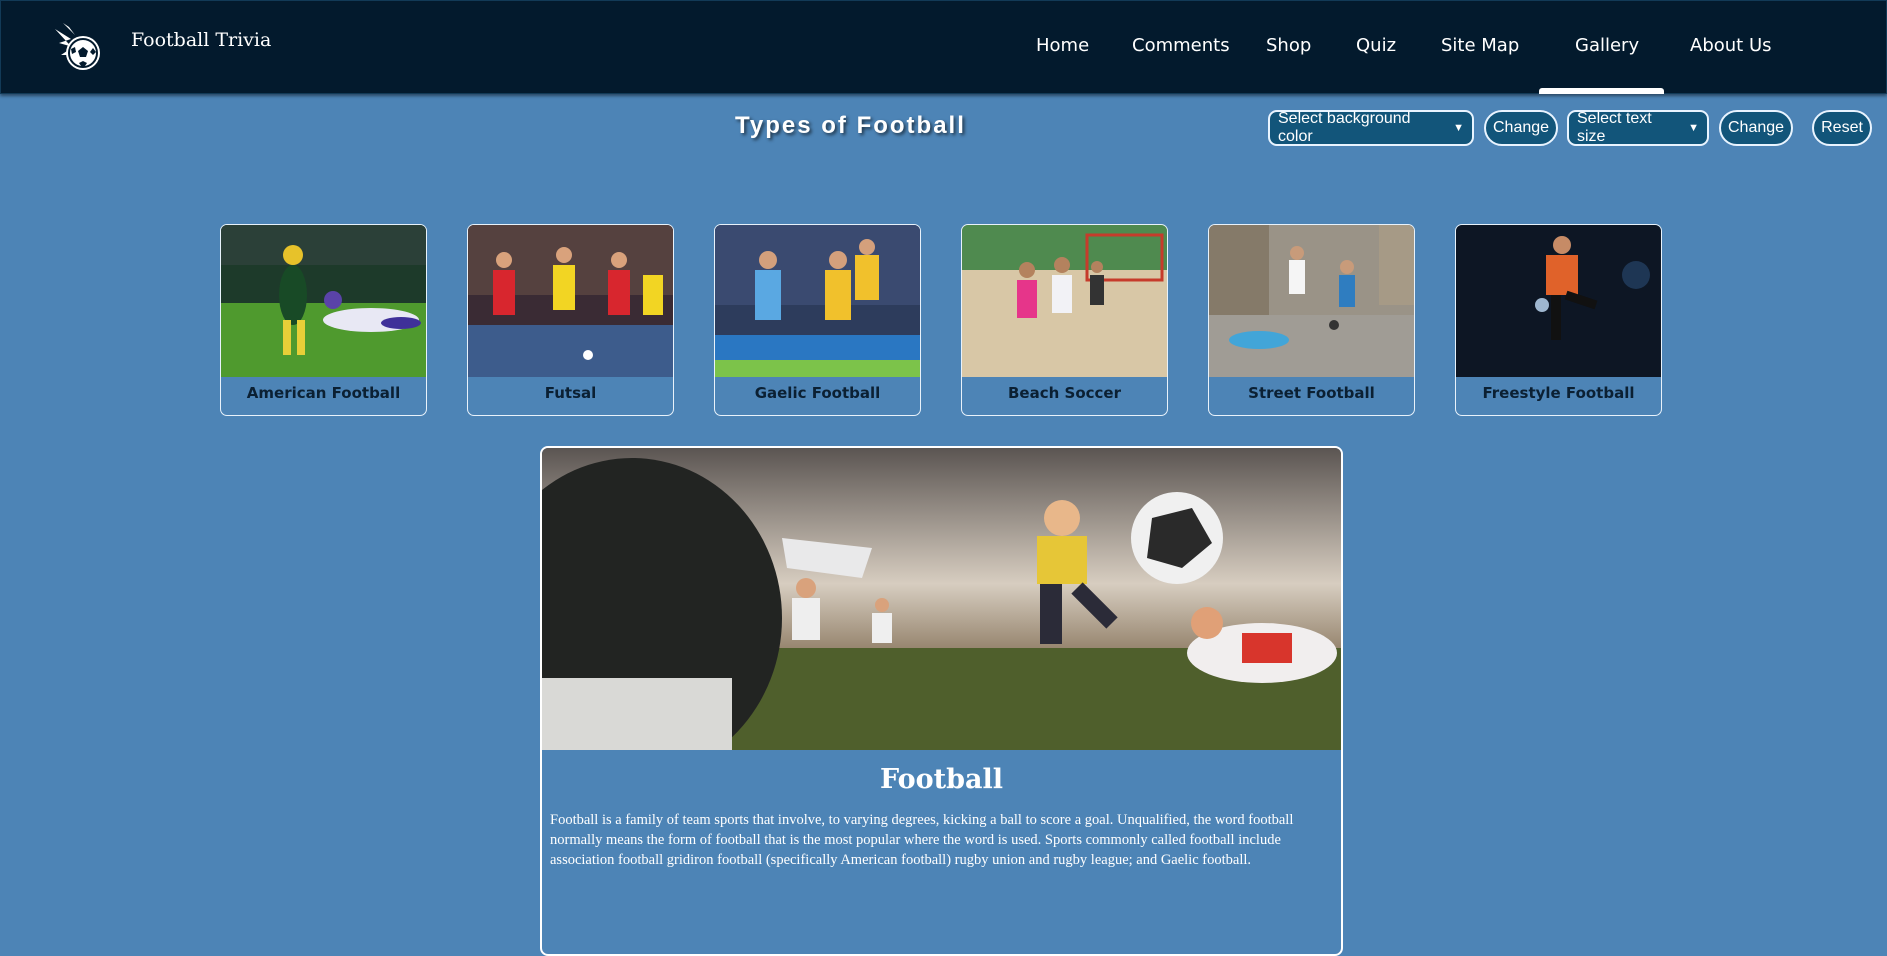  What do you see at coordinates (570, 301) in the screenshot?
I see `futsal-image` at bounding box center [570, 301].